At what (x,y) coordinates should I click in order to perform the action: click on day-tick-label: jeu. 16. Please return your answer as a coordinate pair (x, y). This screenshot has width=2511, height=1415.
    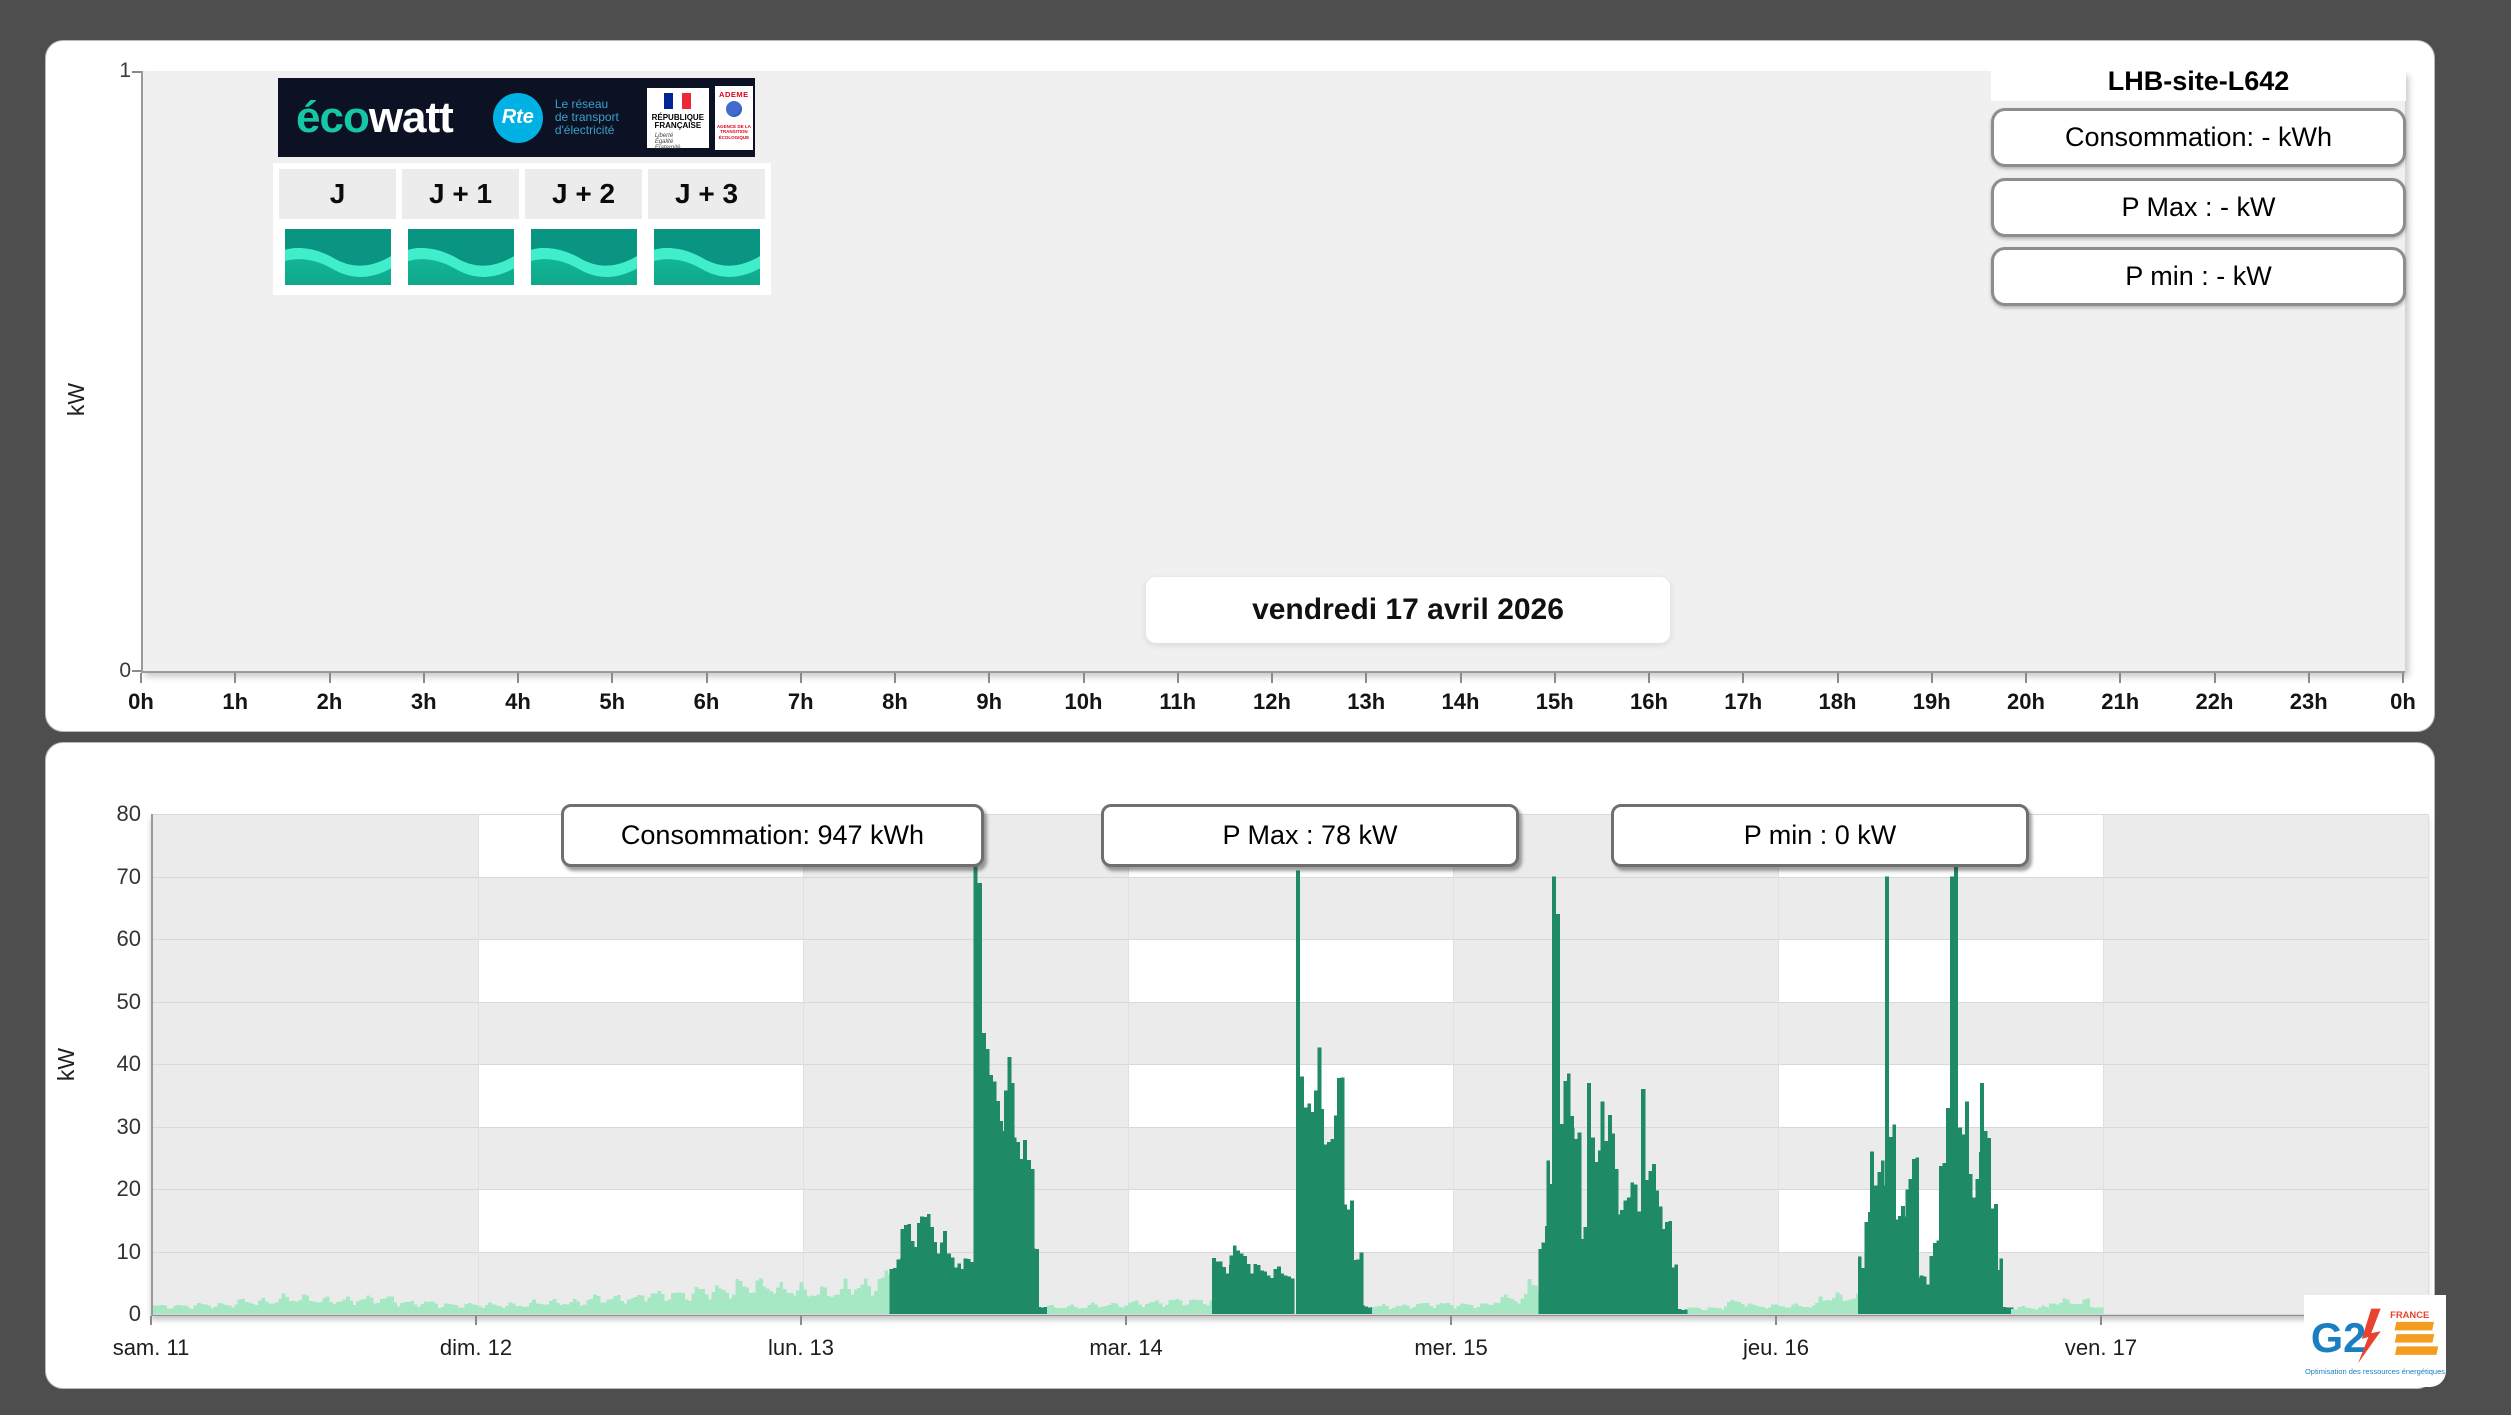
    Looking at the image, I should click on (1776, 1347).